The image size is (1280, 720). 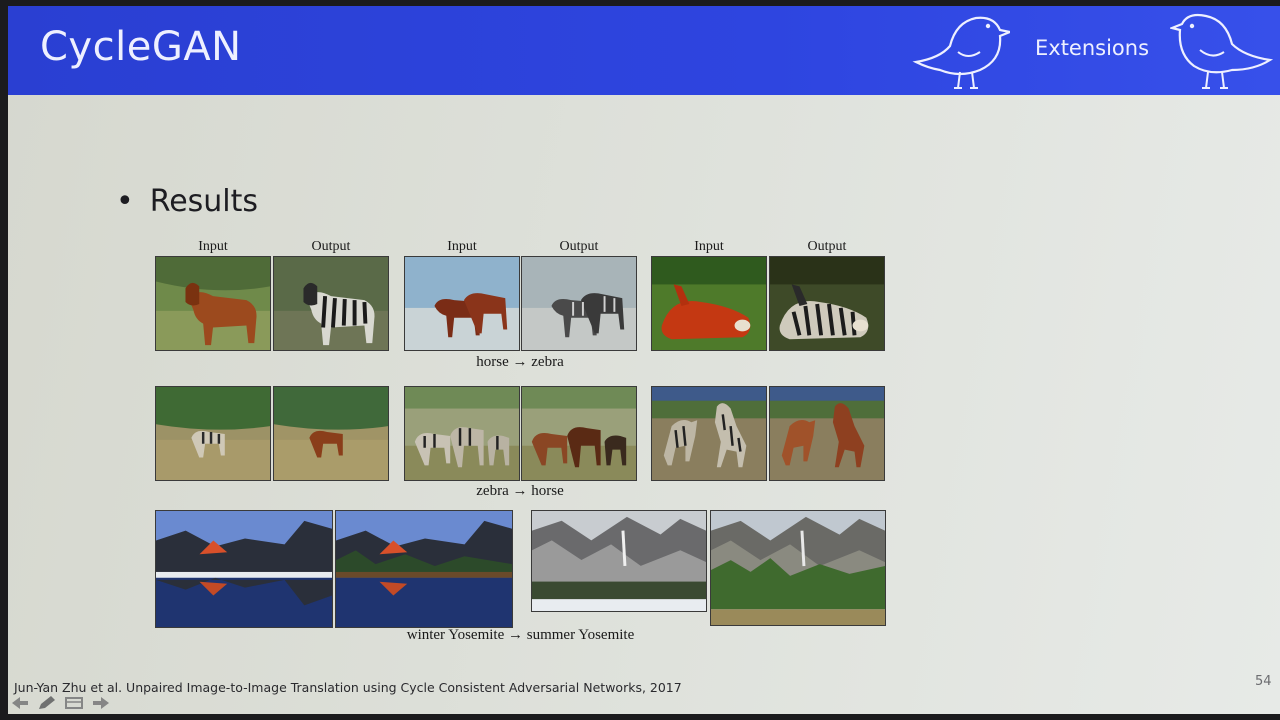 What do you see at coordinates (74, 703) in the screenshot?
I see `screen-icon` at bounding box center [74, 703].